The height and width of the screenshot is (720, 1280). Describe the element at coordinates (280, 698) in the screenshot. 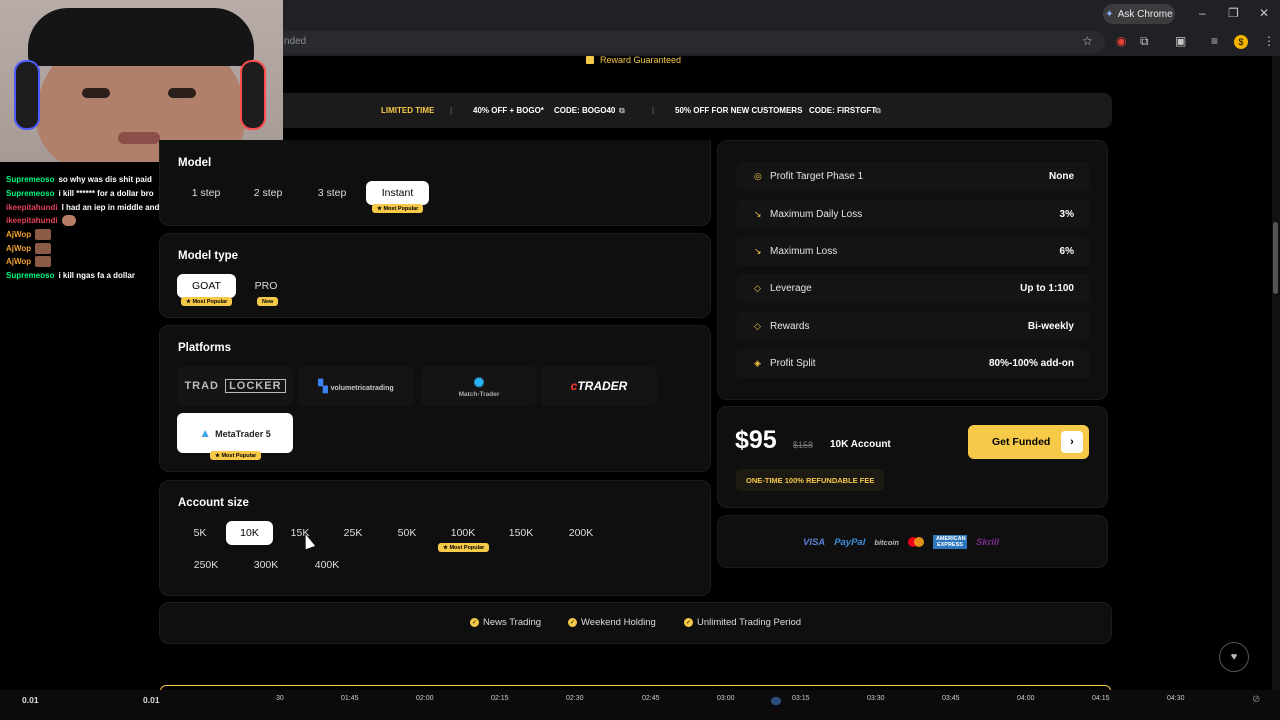

I see `timeline-tick: 30` at that location.